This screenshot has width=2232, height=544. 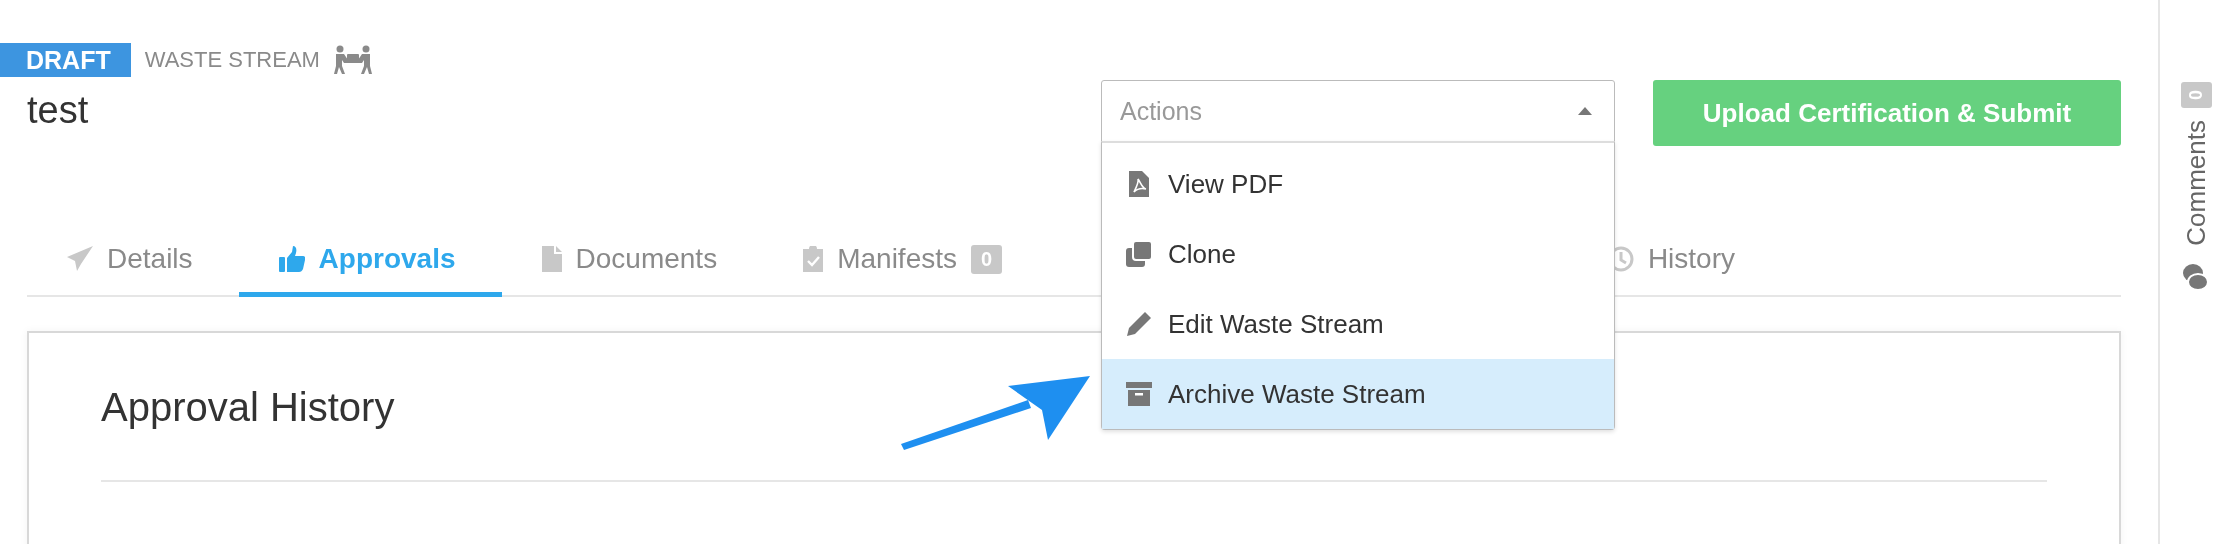 I want to click on upload-submit-button: Upload Certification & Submit, so click(x=1887, y=113).